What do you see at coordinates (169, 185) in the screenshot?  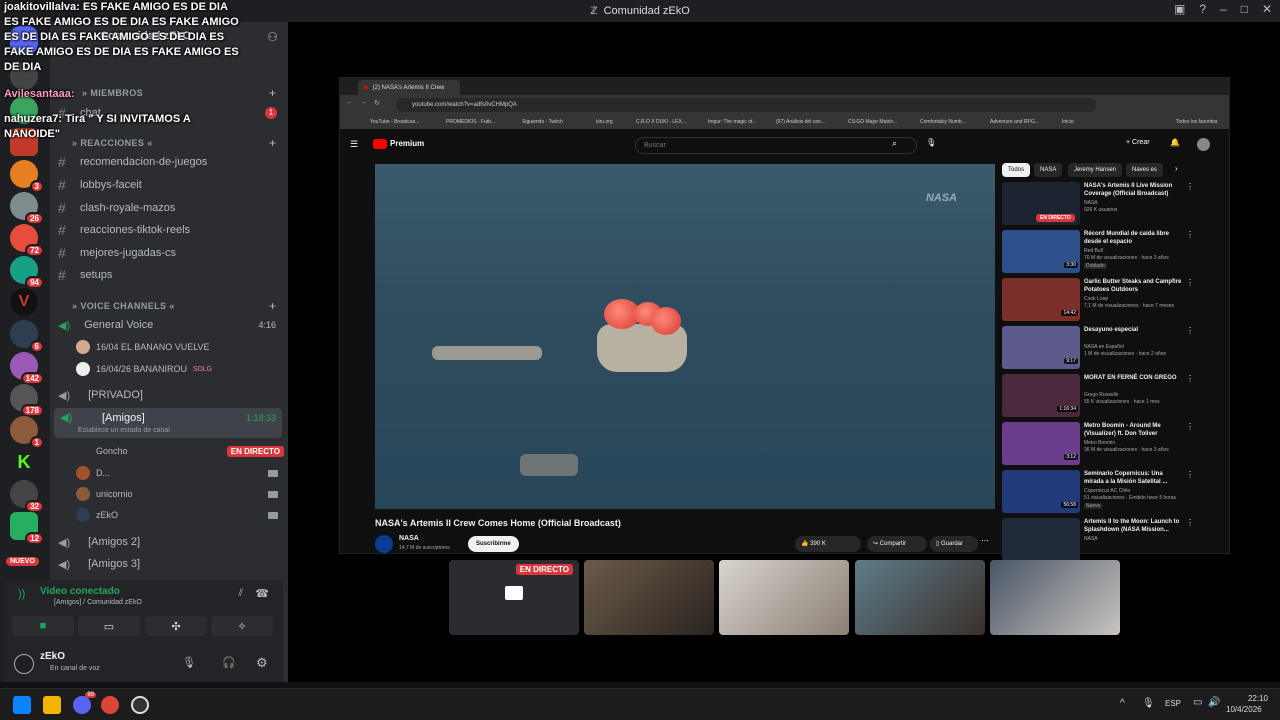 I see `channel-lobbys-faceit: # lobbys-faceit` at bounding box center [169, 185].